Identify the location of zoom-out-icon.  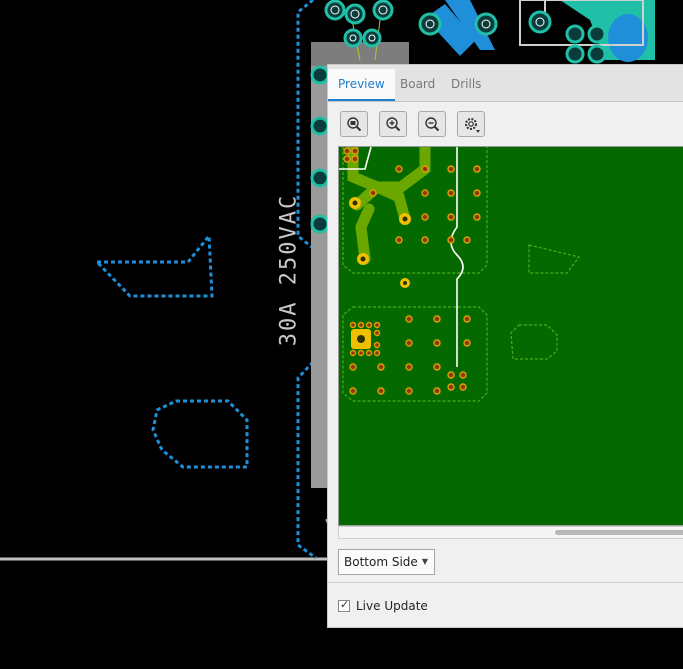
(432, 124).